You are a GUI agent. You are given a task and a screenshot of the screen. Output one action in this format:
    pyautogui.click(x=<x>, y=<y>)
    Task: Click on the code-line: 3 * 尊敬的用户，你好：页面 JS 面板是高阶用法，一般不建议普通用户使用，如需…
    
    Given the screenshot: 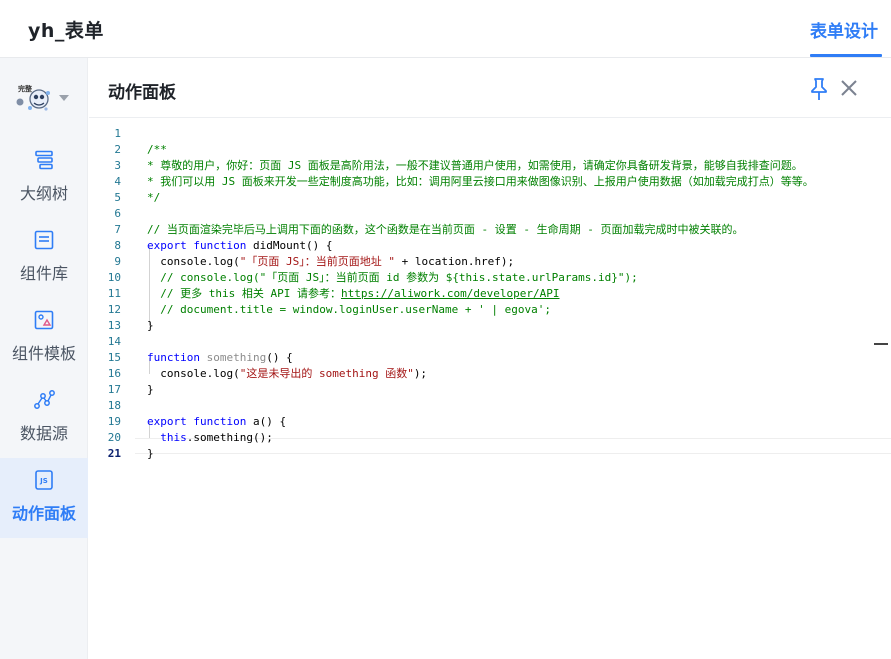 What is the action you would take?
    pyautogui.click(x=490, y=166)
    